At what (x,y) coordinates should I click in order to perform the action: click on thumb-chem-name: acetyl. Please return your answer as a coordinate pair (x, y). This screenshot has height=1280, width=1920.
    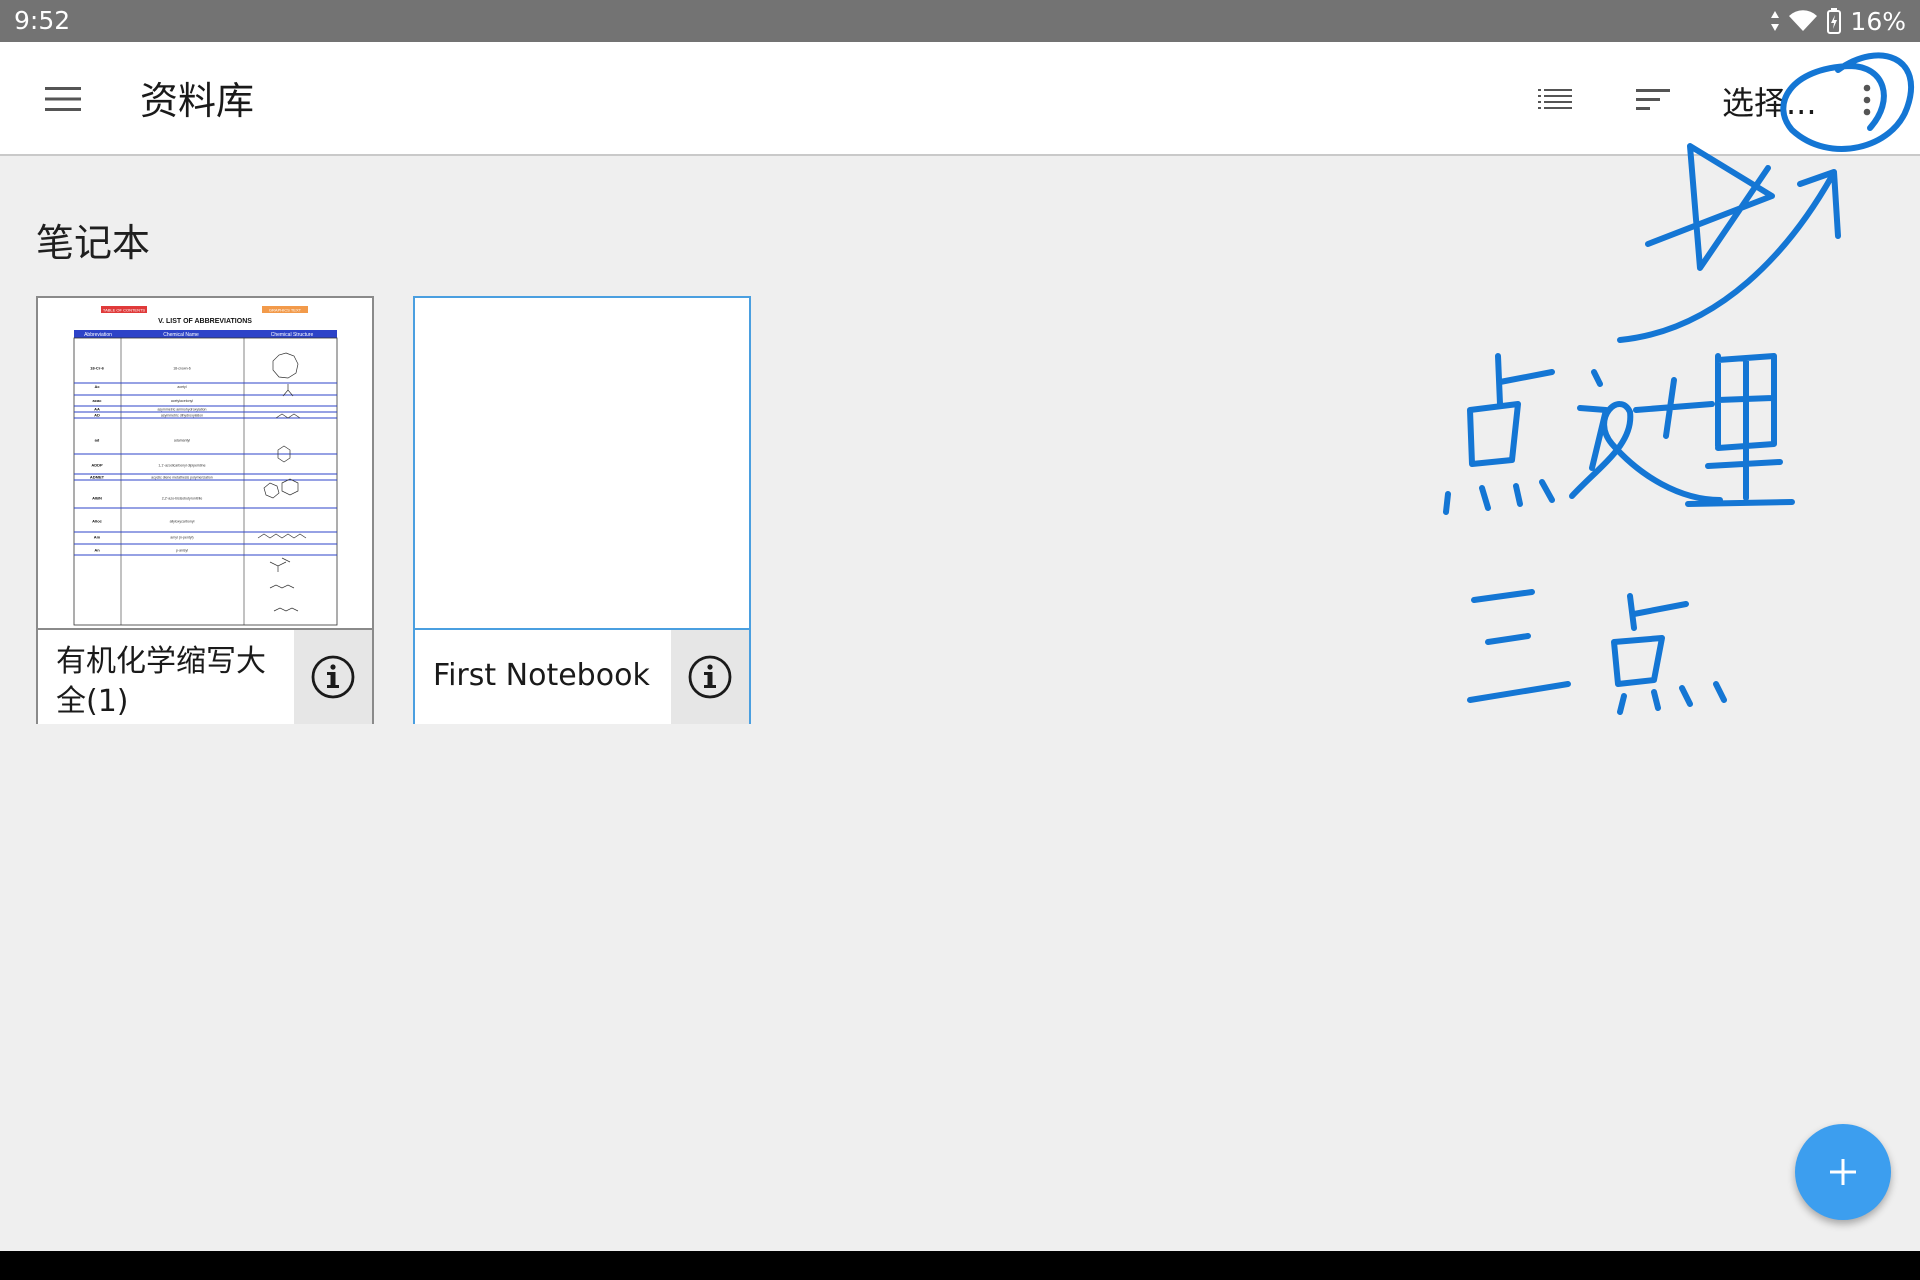
    Looking at the image, I should click on (181, 387).